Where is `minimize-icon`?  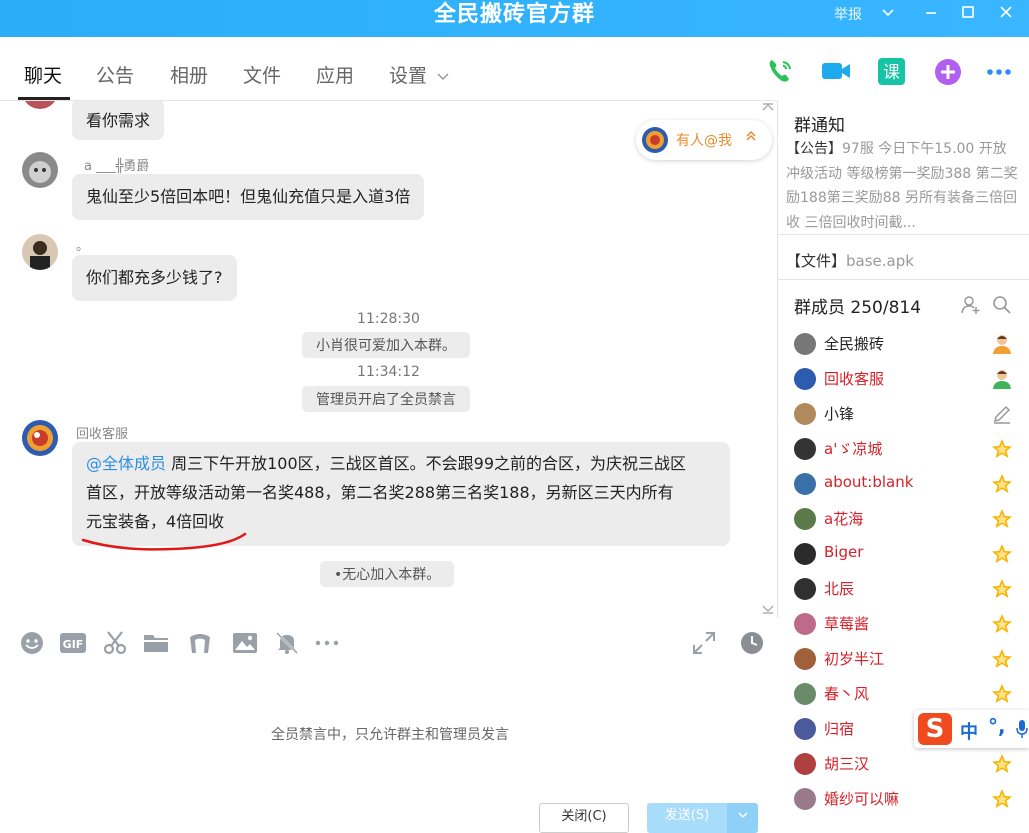
minimize-icon is located at coordinates (931, 14).